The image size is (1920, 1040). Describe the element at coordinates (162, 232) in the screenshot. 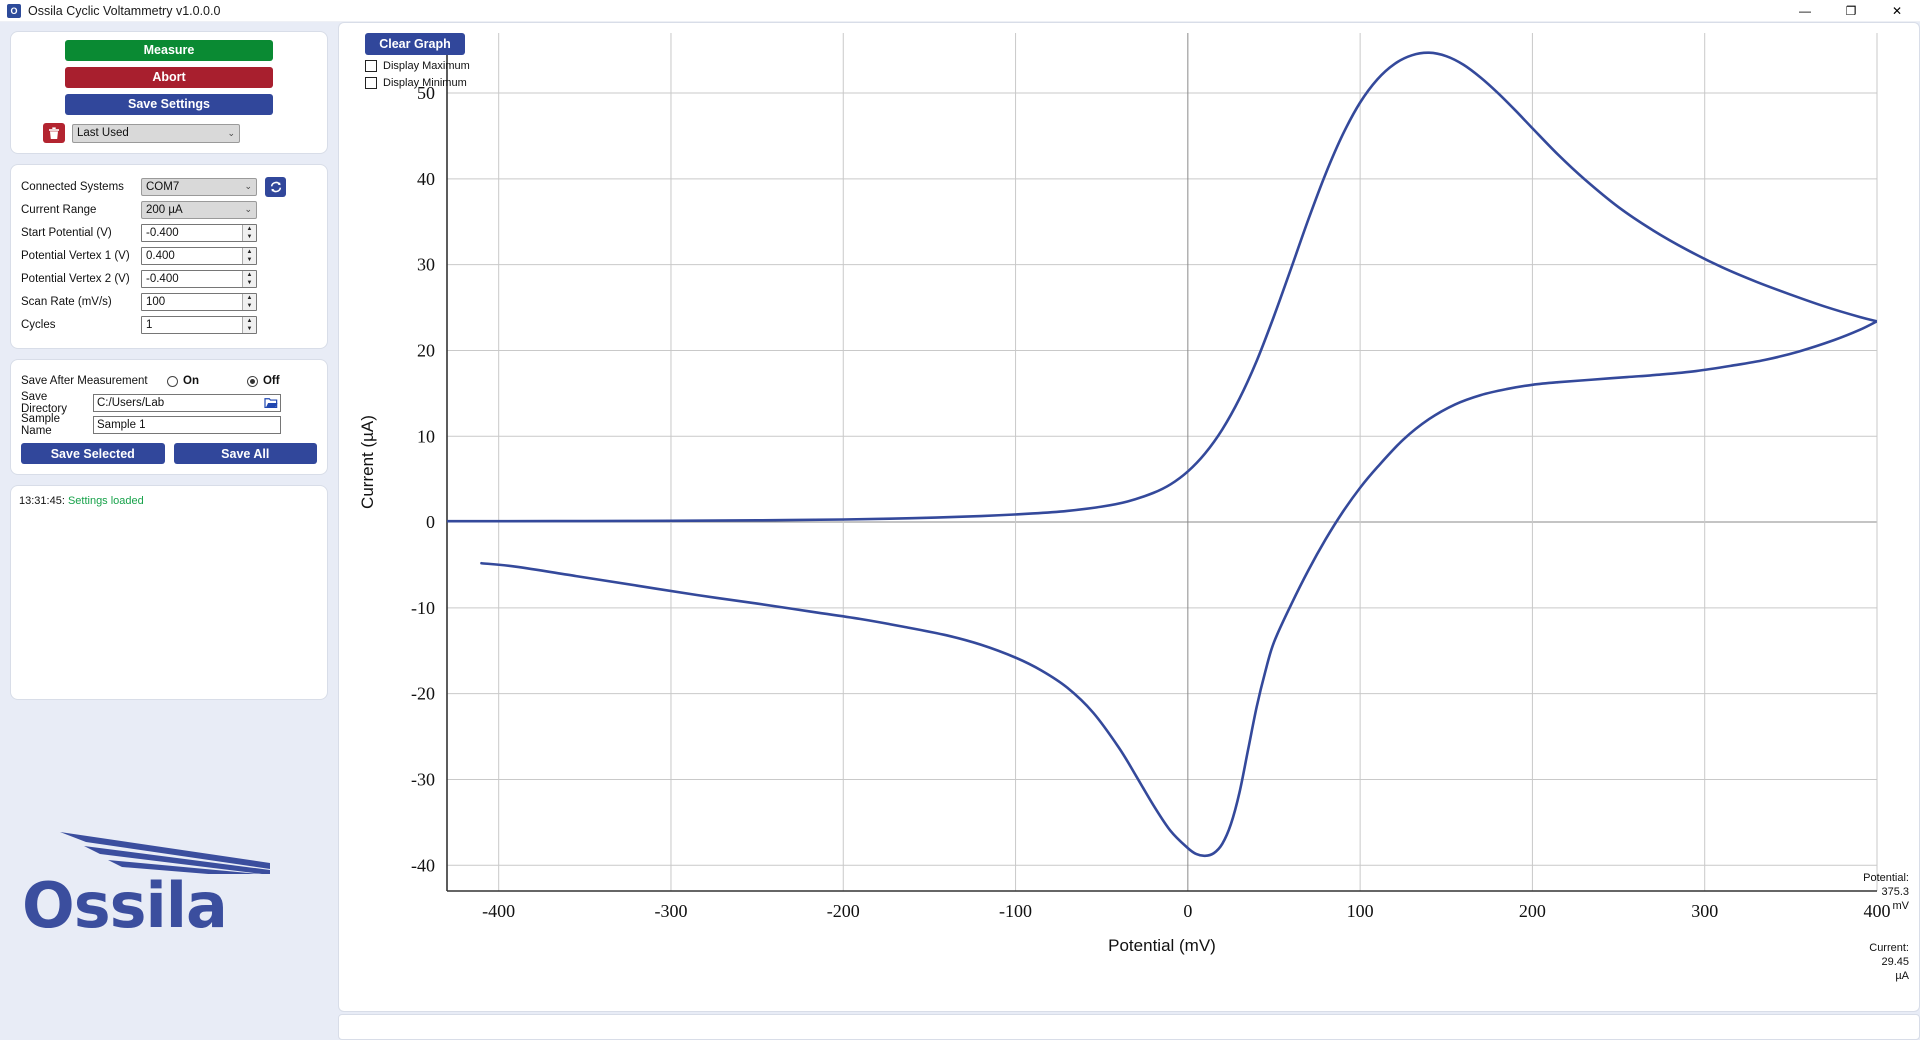

I see `start-potential-value: -0.400` at that location.